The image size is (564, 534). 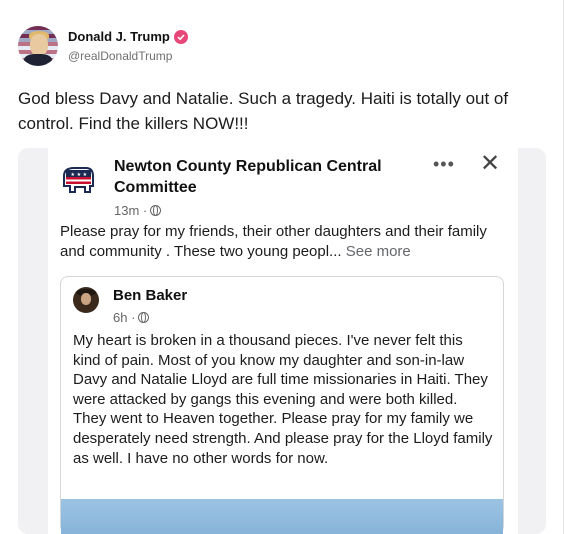 I want to click on facebook-post-meta: 13m ·, so click(x=138, y=210).